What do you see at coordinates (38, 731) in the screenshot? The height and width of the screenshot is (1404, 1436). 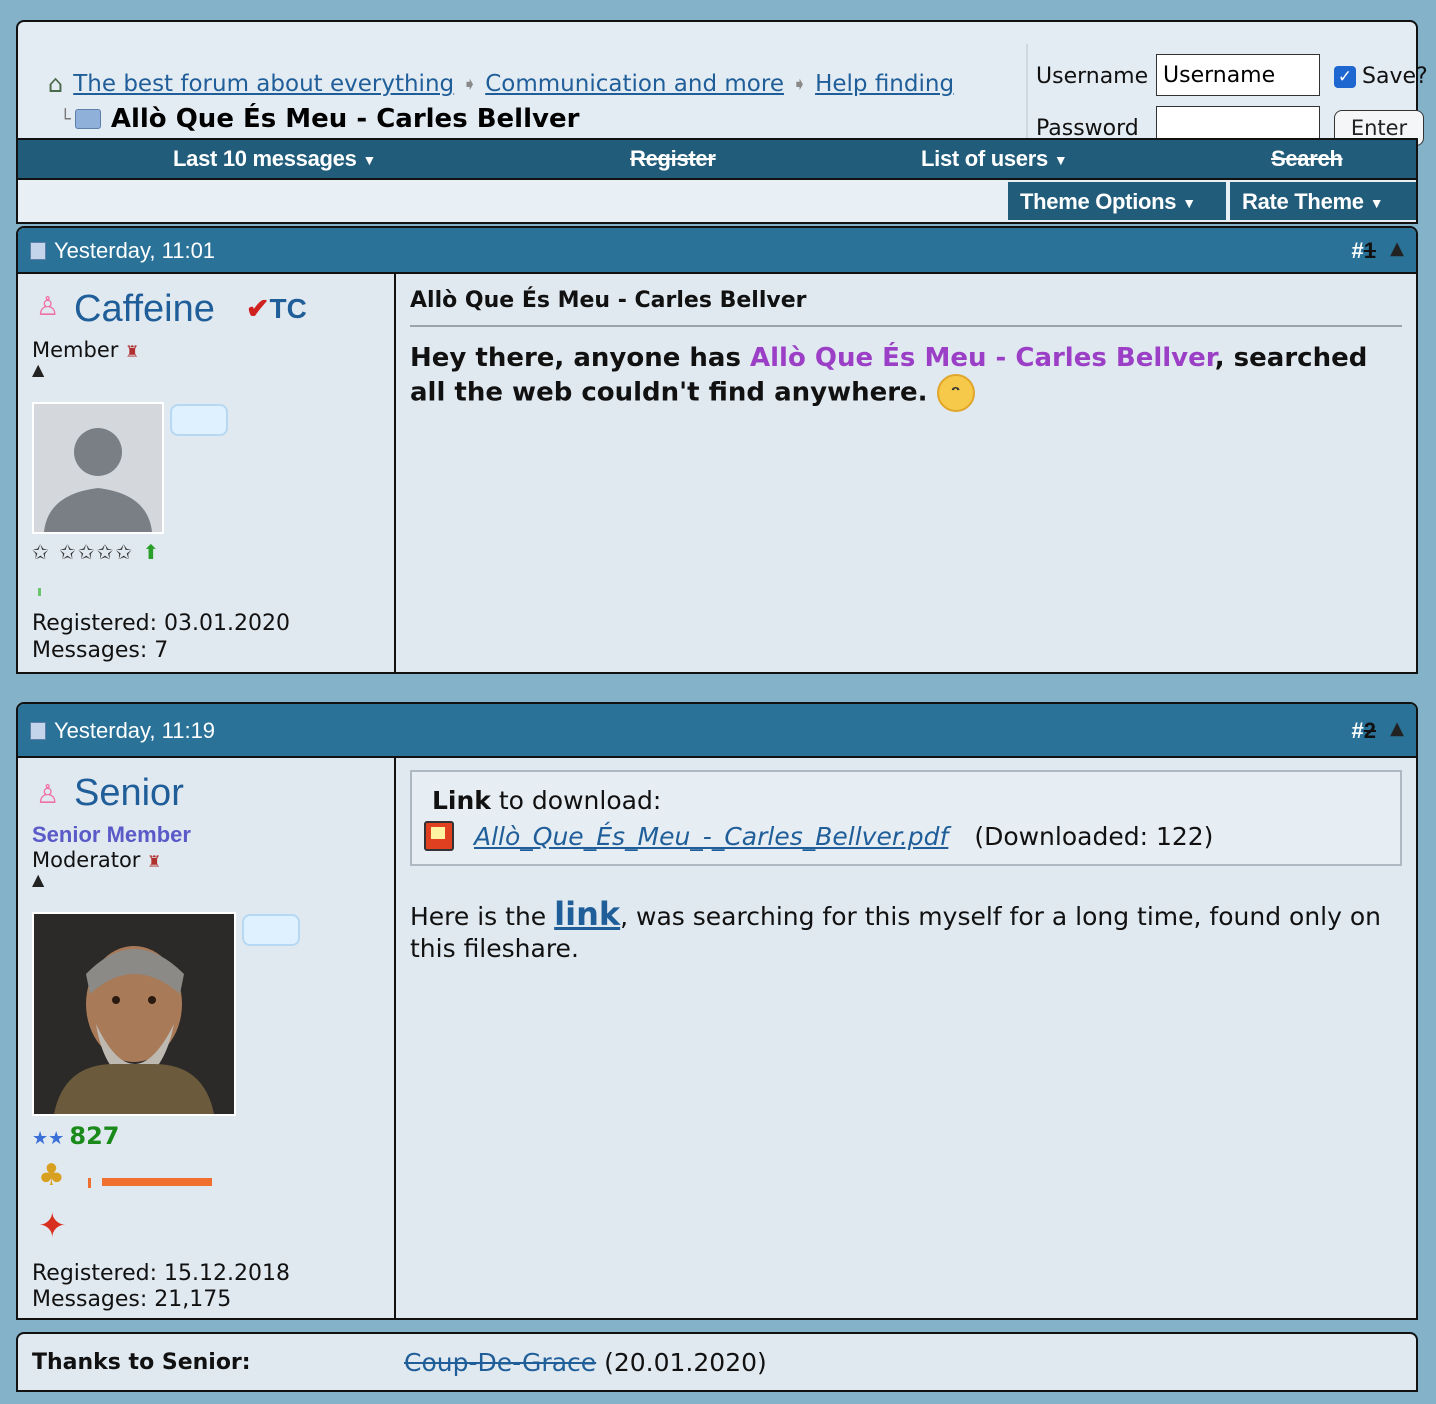 I see `post-document-icon` at bounding box center [38, 731].